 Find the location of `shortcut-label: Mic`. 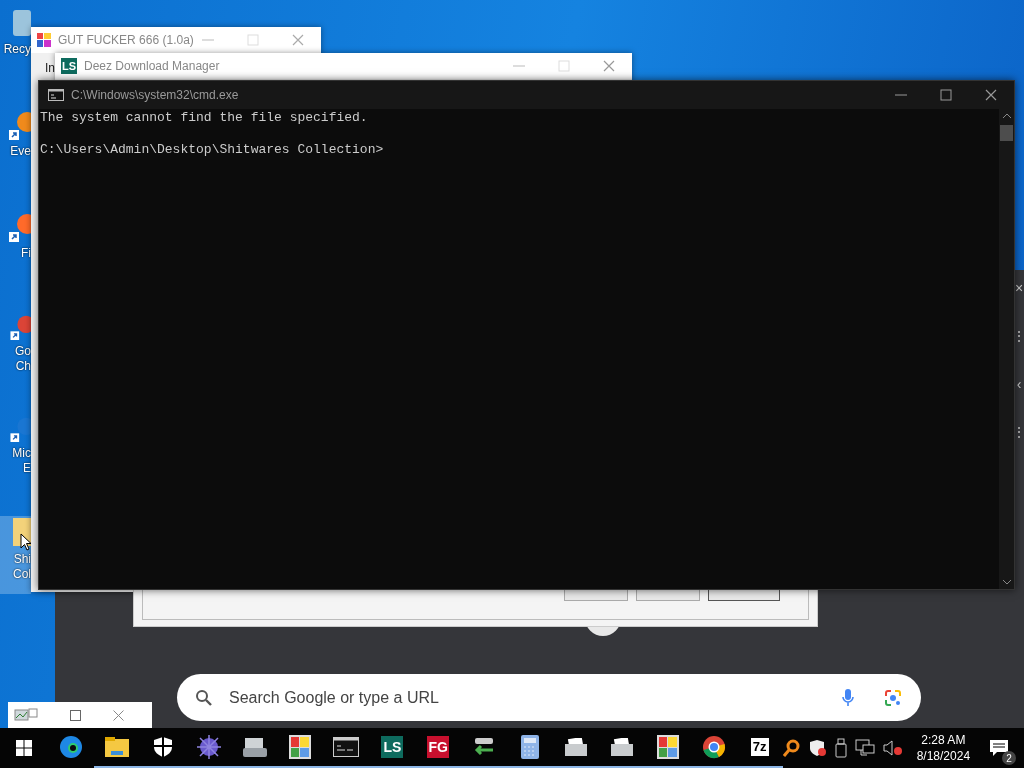

shortcut-label: Mic is located at coordinates (21, 453).